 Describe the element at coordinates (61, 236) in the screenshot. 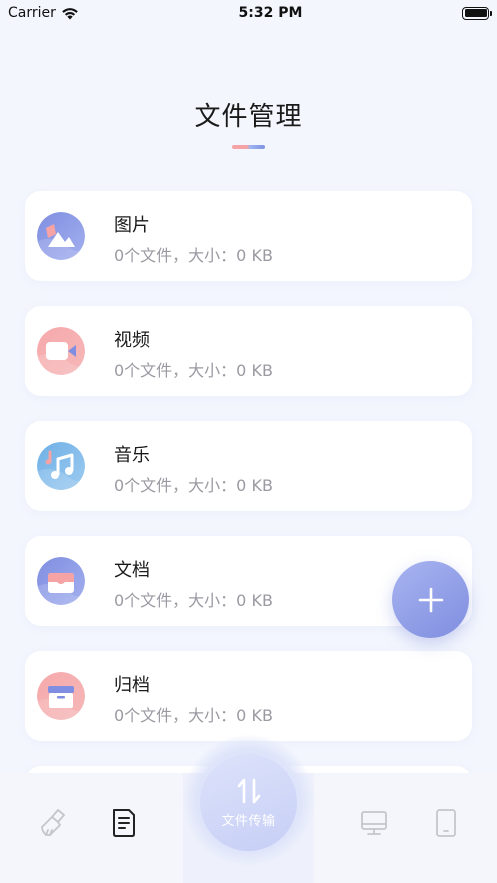

I see `image-icon` at that location.